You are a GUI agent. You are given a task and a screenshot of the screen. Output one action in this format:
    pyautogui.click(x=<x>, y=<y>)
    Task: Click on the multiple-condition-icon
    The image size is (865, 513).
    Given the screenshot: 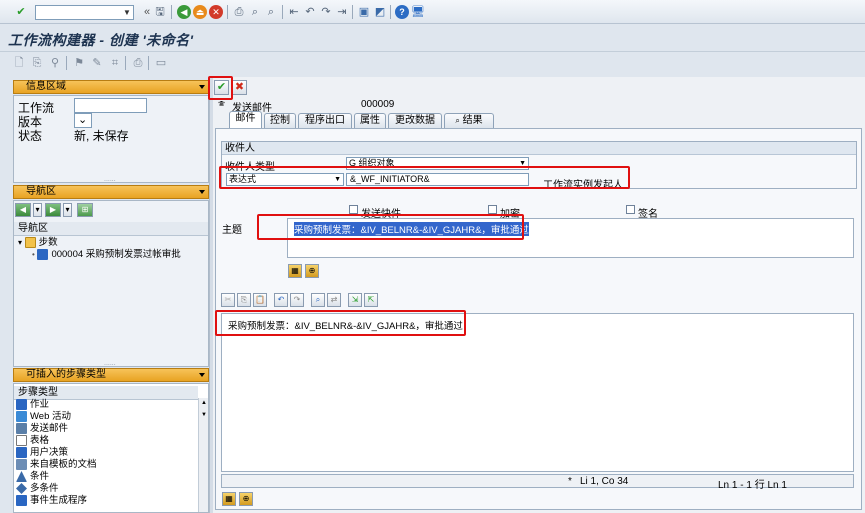 What is the action you would take?
    pyautogui.click(x=21, y=488)
    